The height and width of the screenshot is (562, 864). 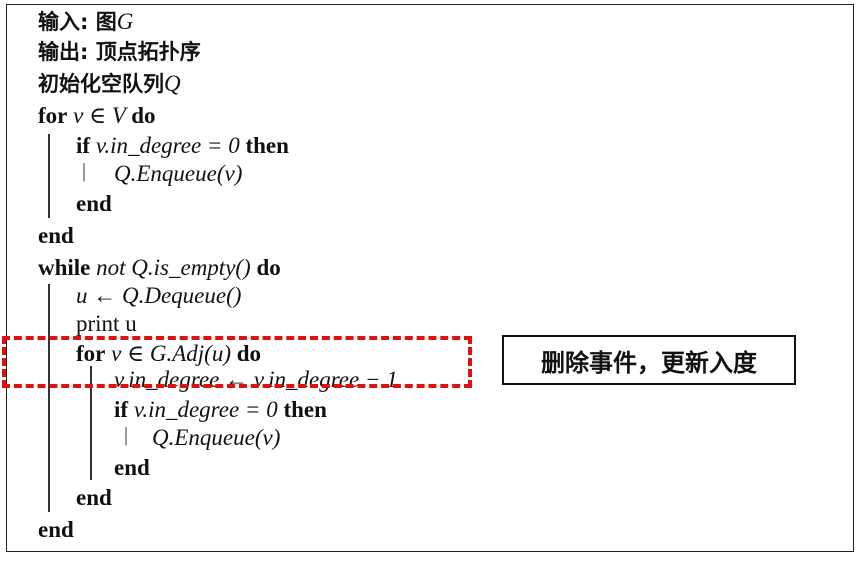 I want to click on algo-line-1: if v.in_degree = 0 then, so click(x=182, y=145).